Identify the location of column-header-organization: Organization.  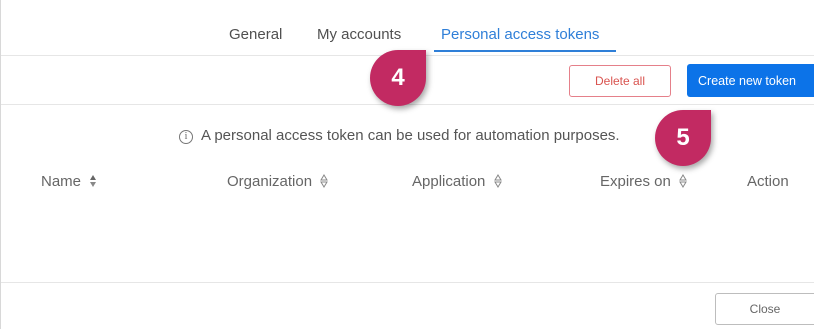
(278, 181).